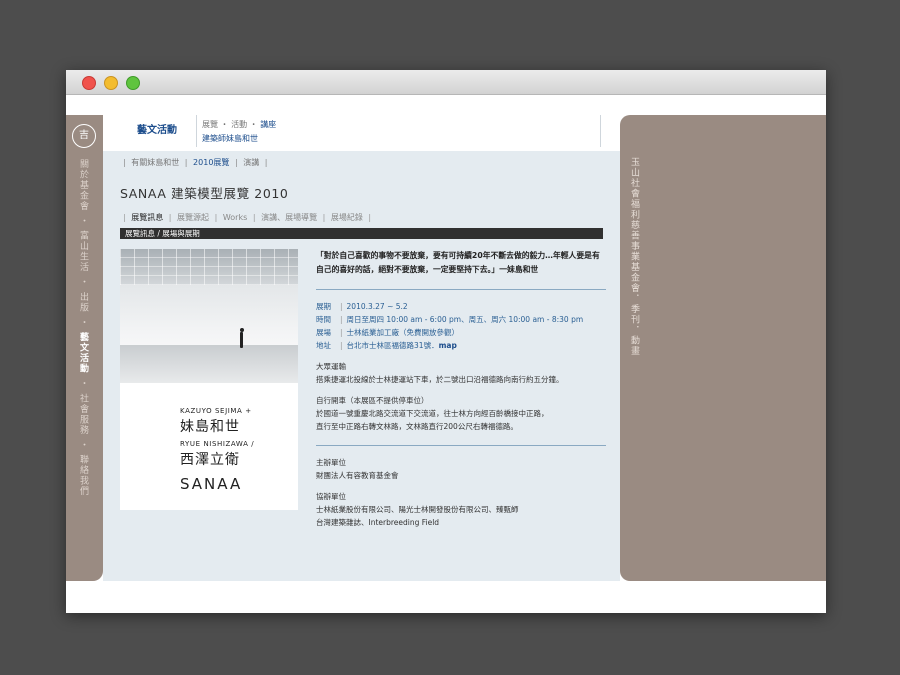  Describe the element at coordinates (362, 131) in the screenshot. I see `top-navigation: 藝文活動 展覽 ・ 活動 ・ 講座 建築師妹島和世` at that location.